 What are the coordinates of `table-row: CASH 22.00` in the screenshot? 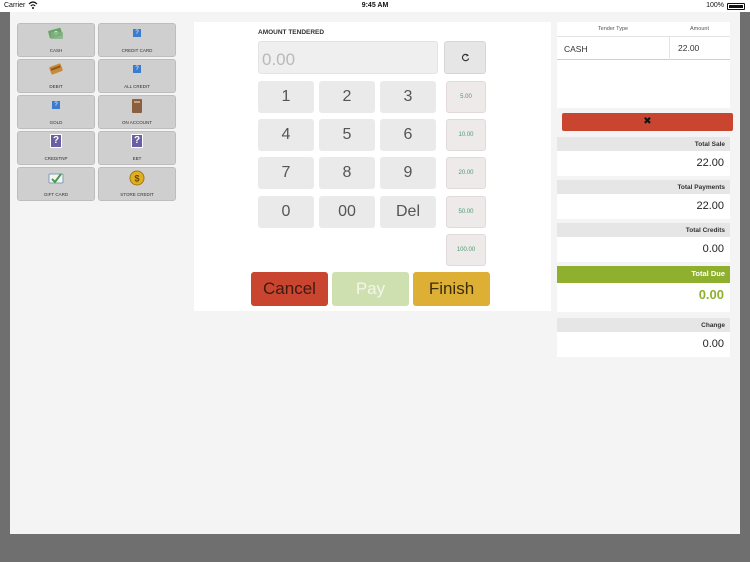 It's located at (643, 48).